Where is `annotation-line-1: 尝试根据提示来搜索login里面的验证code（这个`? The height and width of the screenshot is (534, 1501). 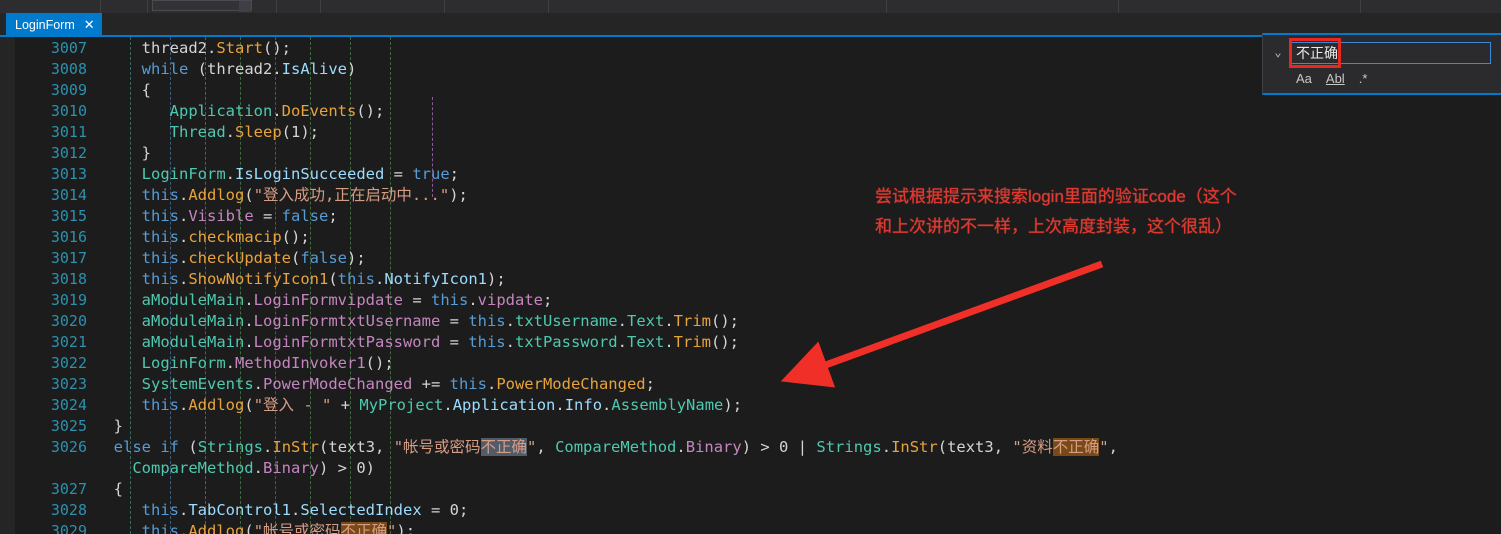 annotation-line-1: 尝试根据提示来搜索login里面的验证code（这个 is located at coordinates (1056, 196).